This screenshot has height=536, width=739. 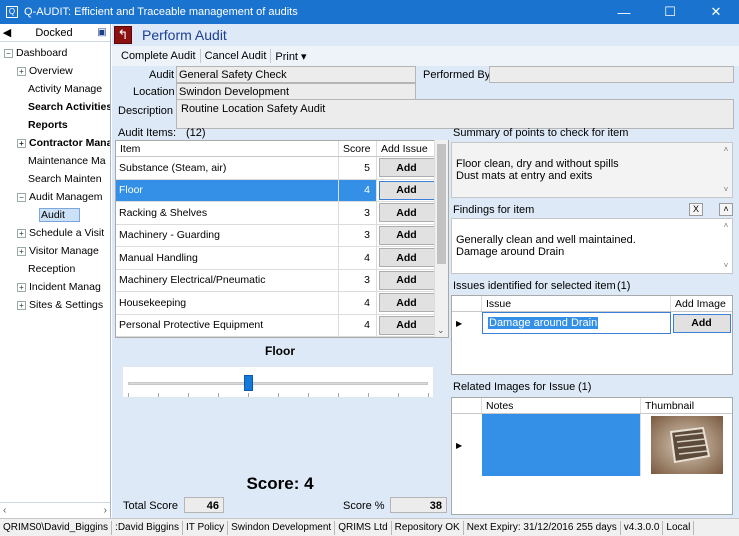 I want to click on sidebar-item: + Sites & Settings, so click(x=55, y=305).